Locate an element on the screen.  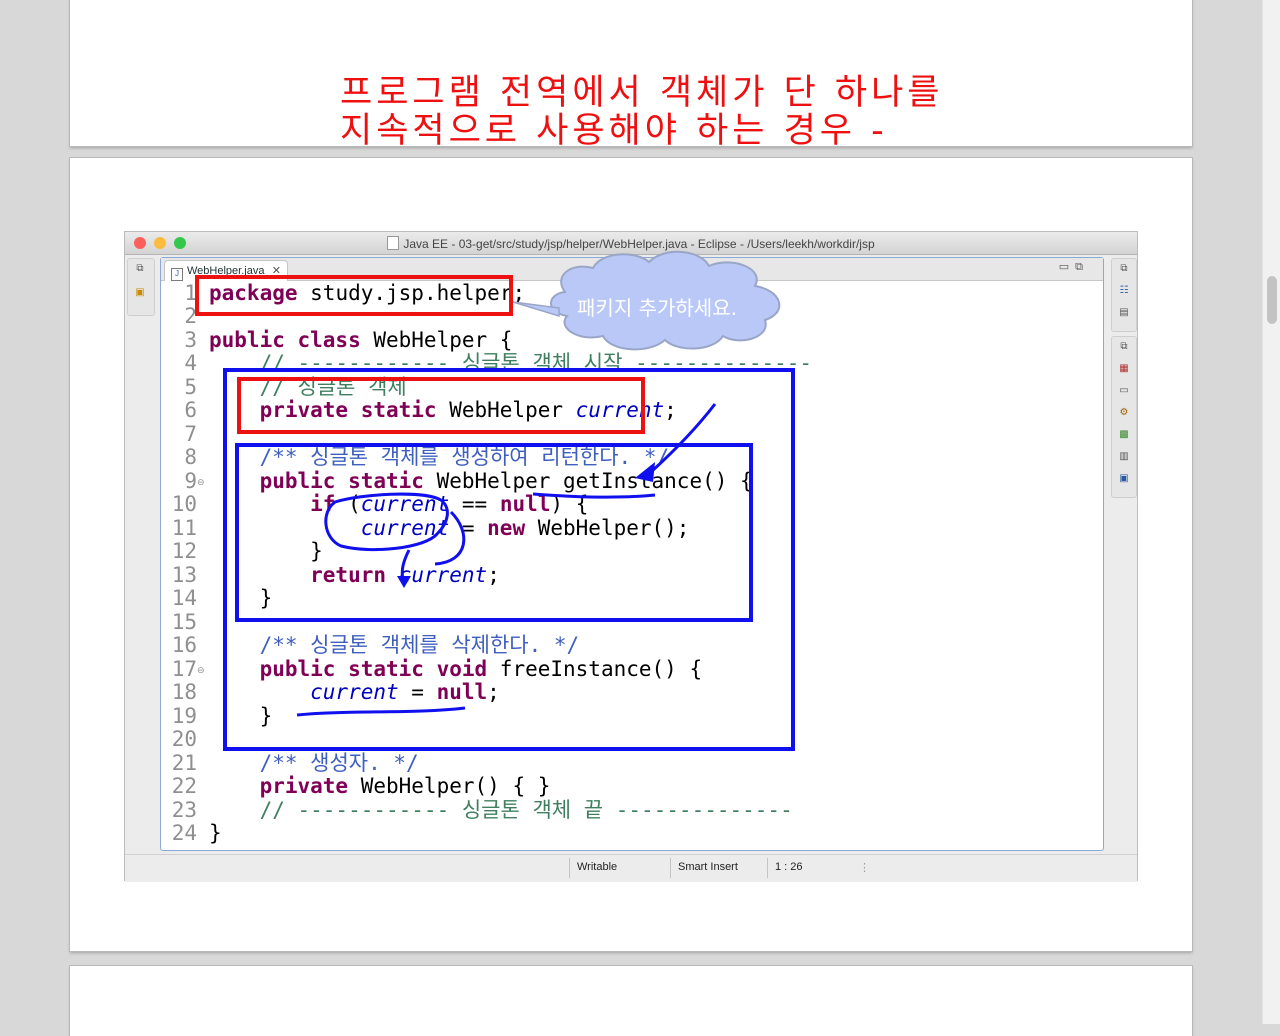
slide-title: 프로그램 전역에서 객체가 단 하나를 지속적으로 사용해야 하는 경우 - is located at coordinates (642, 110).